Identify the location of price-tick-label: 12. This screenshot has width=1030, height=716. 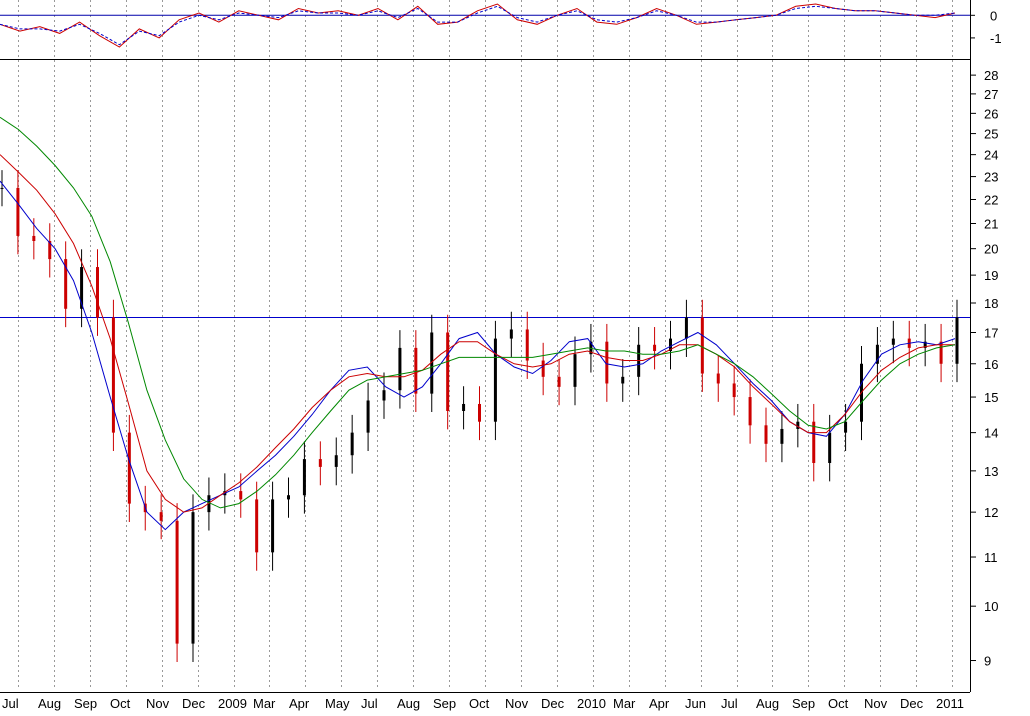
(991, 512).